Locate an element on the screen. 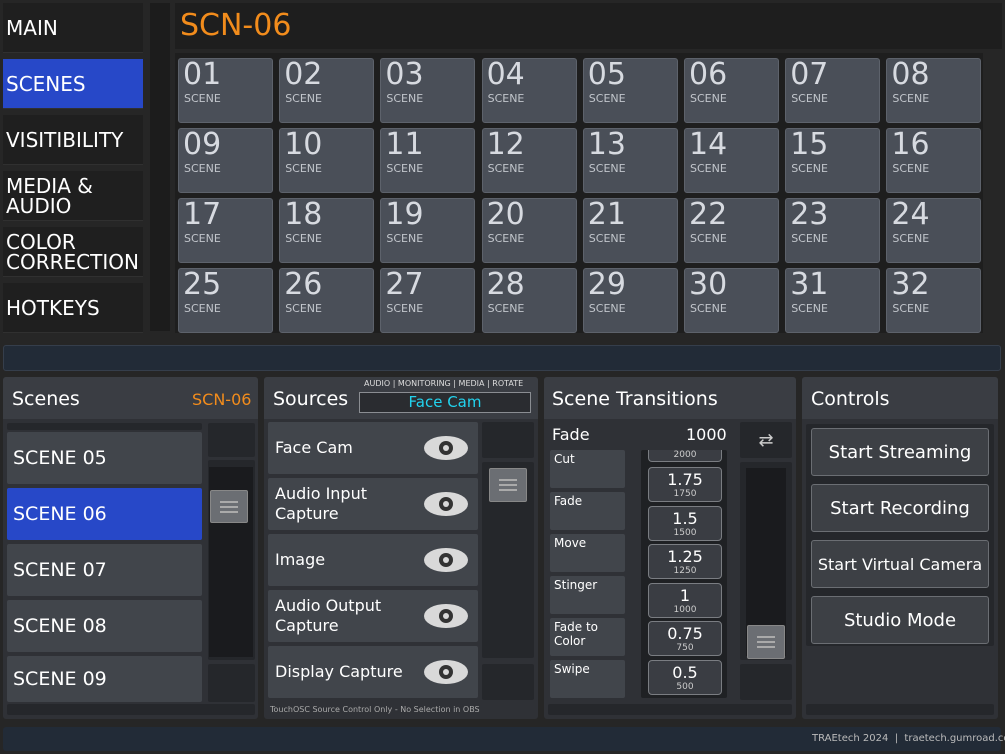  nav-item-scenes: SCENES is located at coordinates (73, 84).